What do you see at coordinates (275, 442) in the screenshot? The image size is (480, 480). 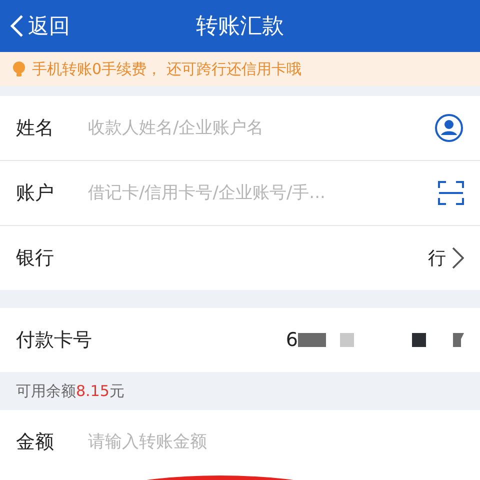 I see `amount-field: 请输入转账金额` at bounding box center [275, 442].